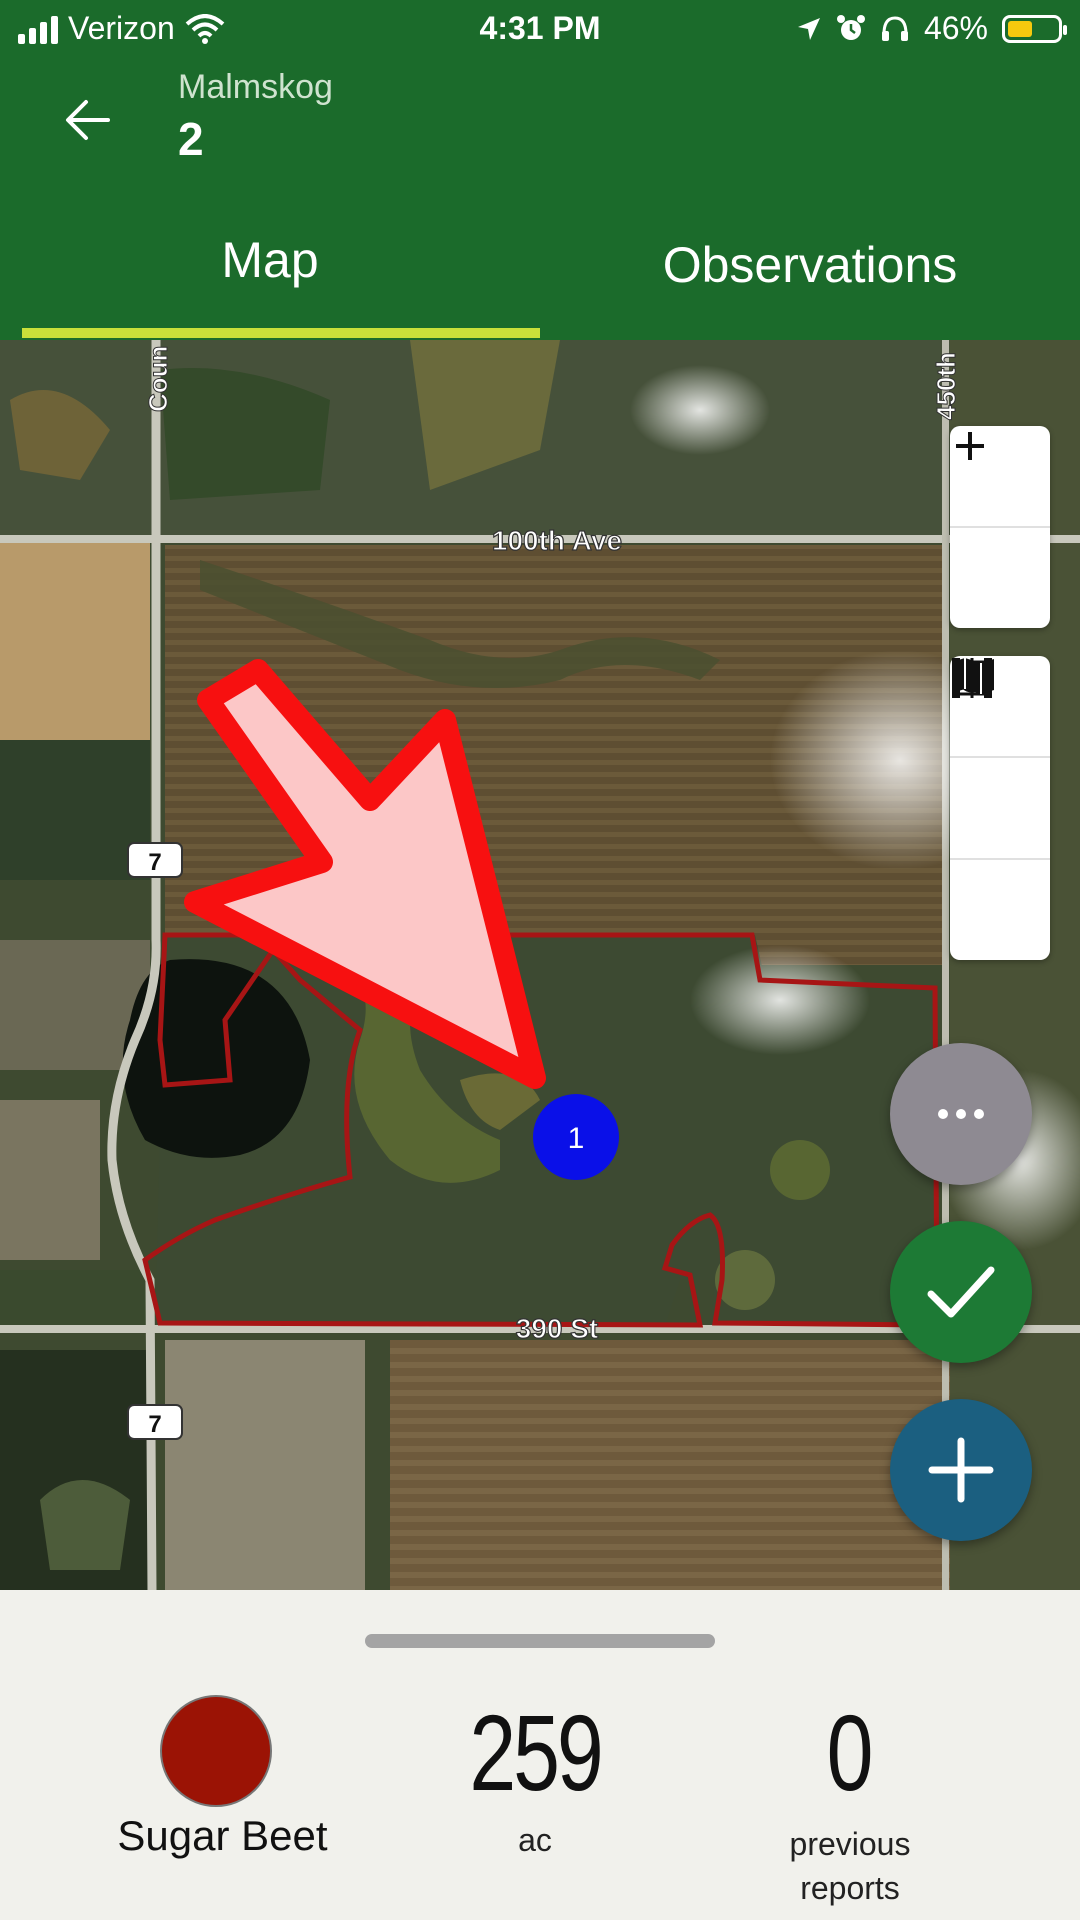 The height and width of the screenshot is (1920, 1080). I want to click on zoom-controls, so click(1000, 527).